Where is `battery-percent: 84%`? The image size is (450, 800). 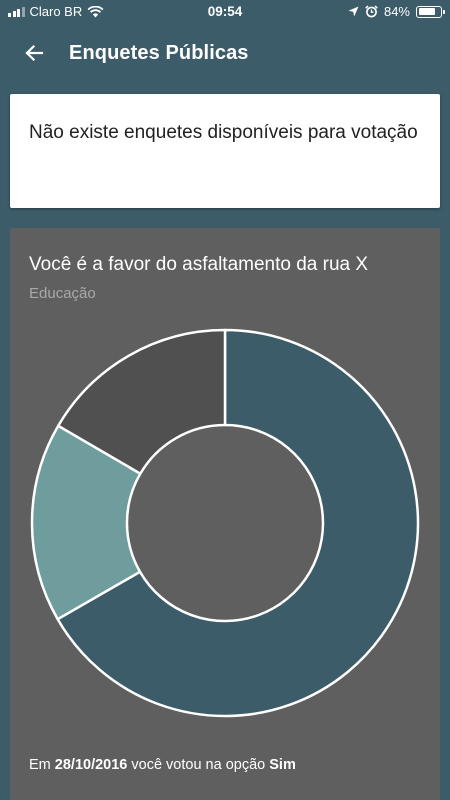 battery-percent: 84% is located at coordinates (396, 11).